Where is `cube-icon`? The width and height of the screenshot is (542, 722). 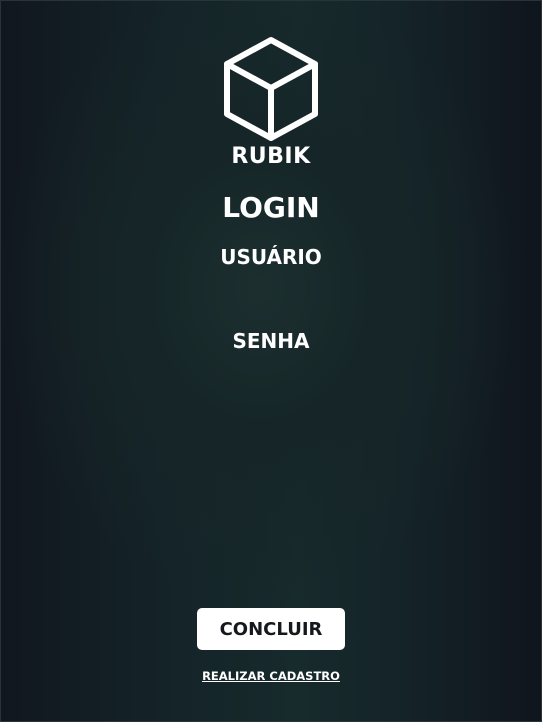
cube-icon is located at coordinates (271, 89).